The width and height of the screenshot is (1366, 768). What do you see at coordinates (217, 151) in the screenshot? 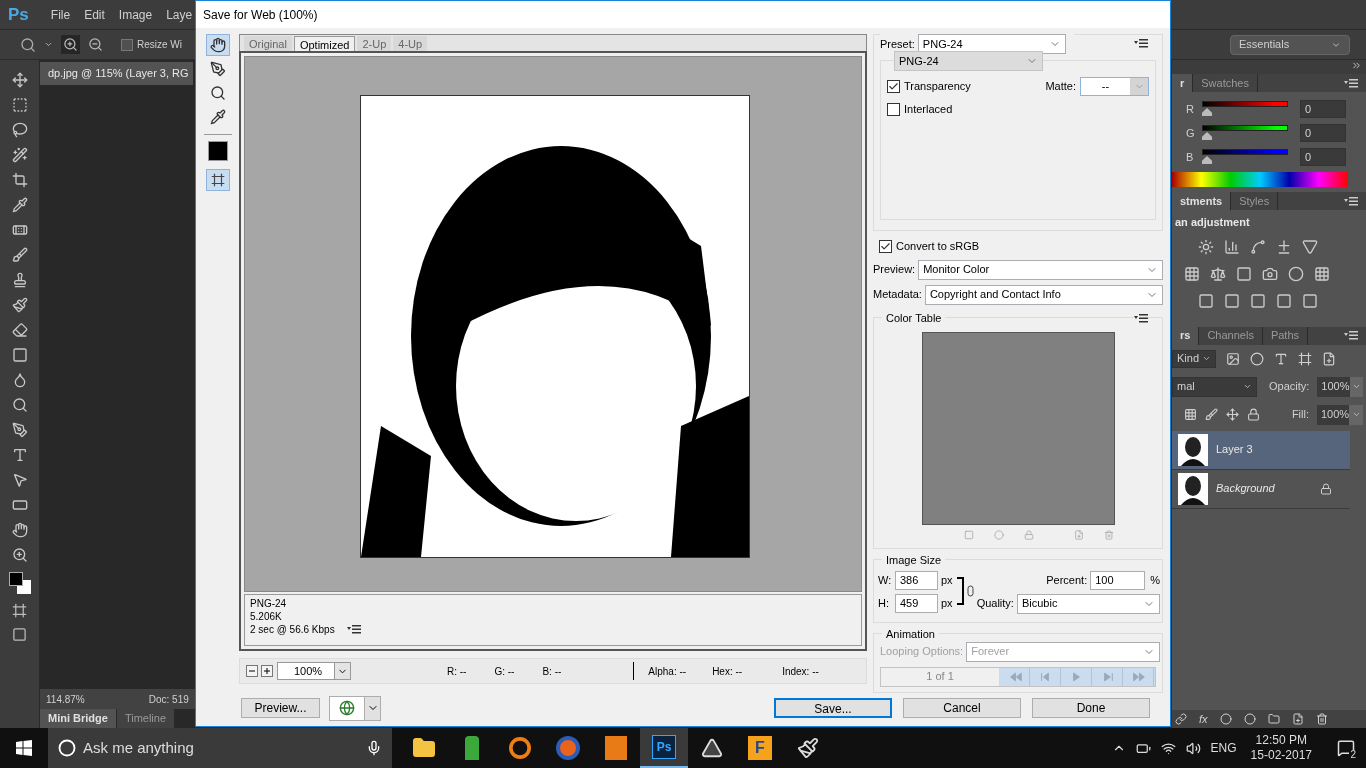
I see `color-swatch` at bounding box center [217, 151].